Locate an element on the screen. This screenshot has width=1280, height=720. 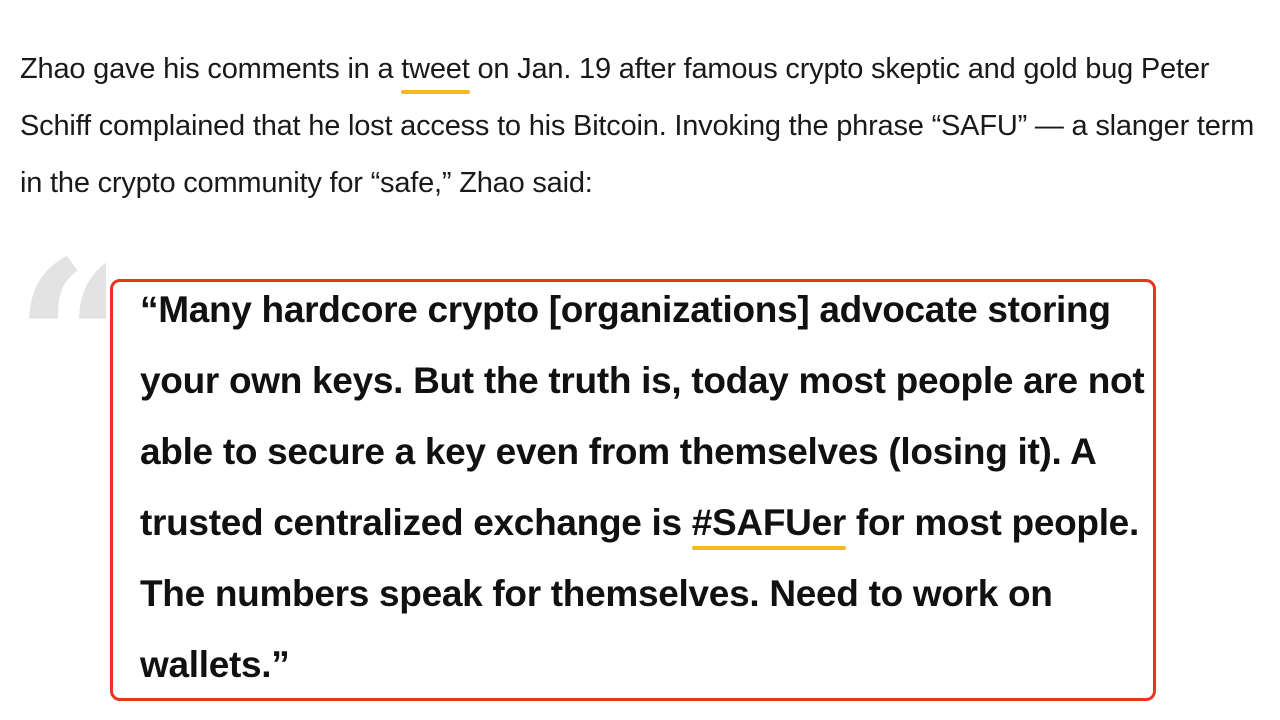
quote-mark-icon: “ is located at coordinates (60, 292).